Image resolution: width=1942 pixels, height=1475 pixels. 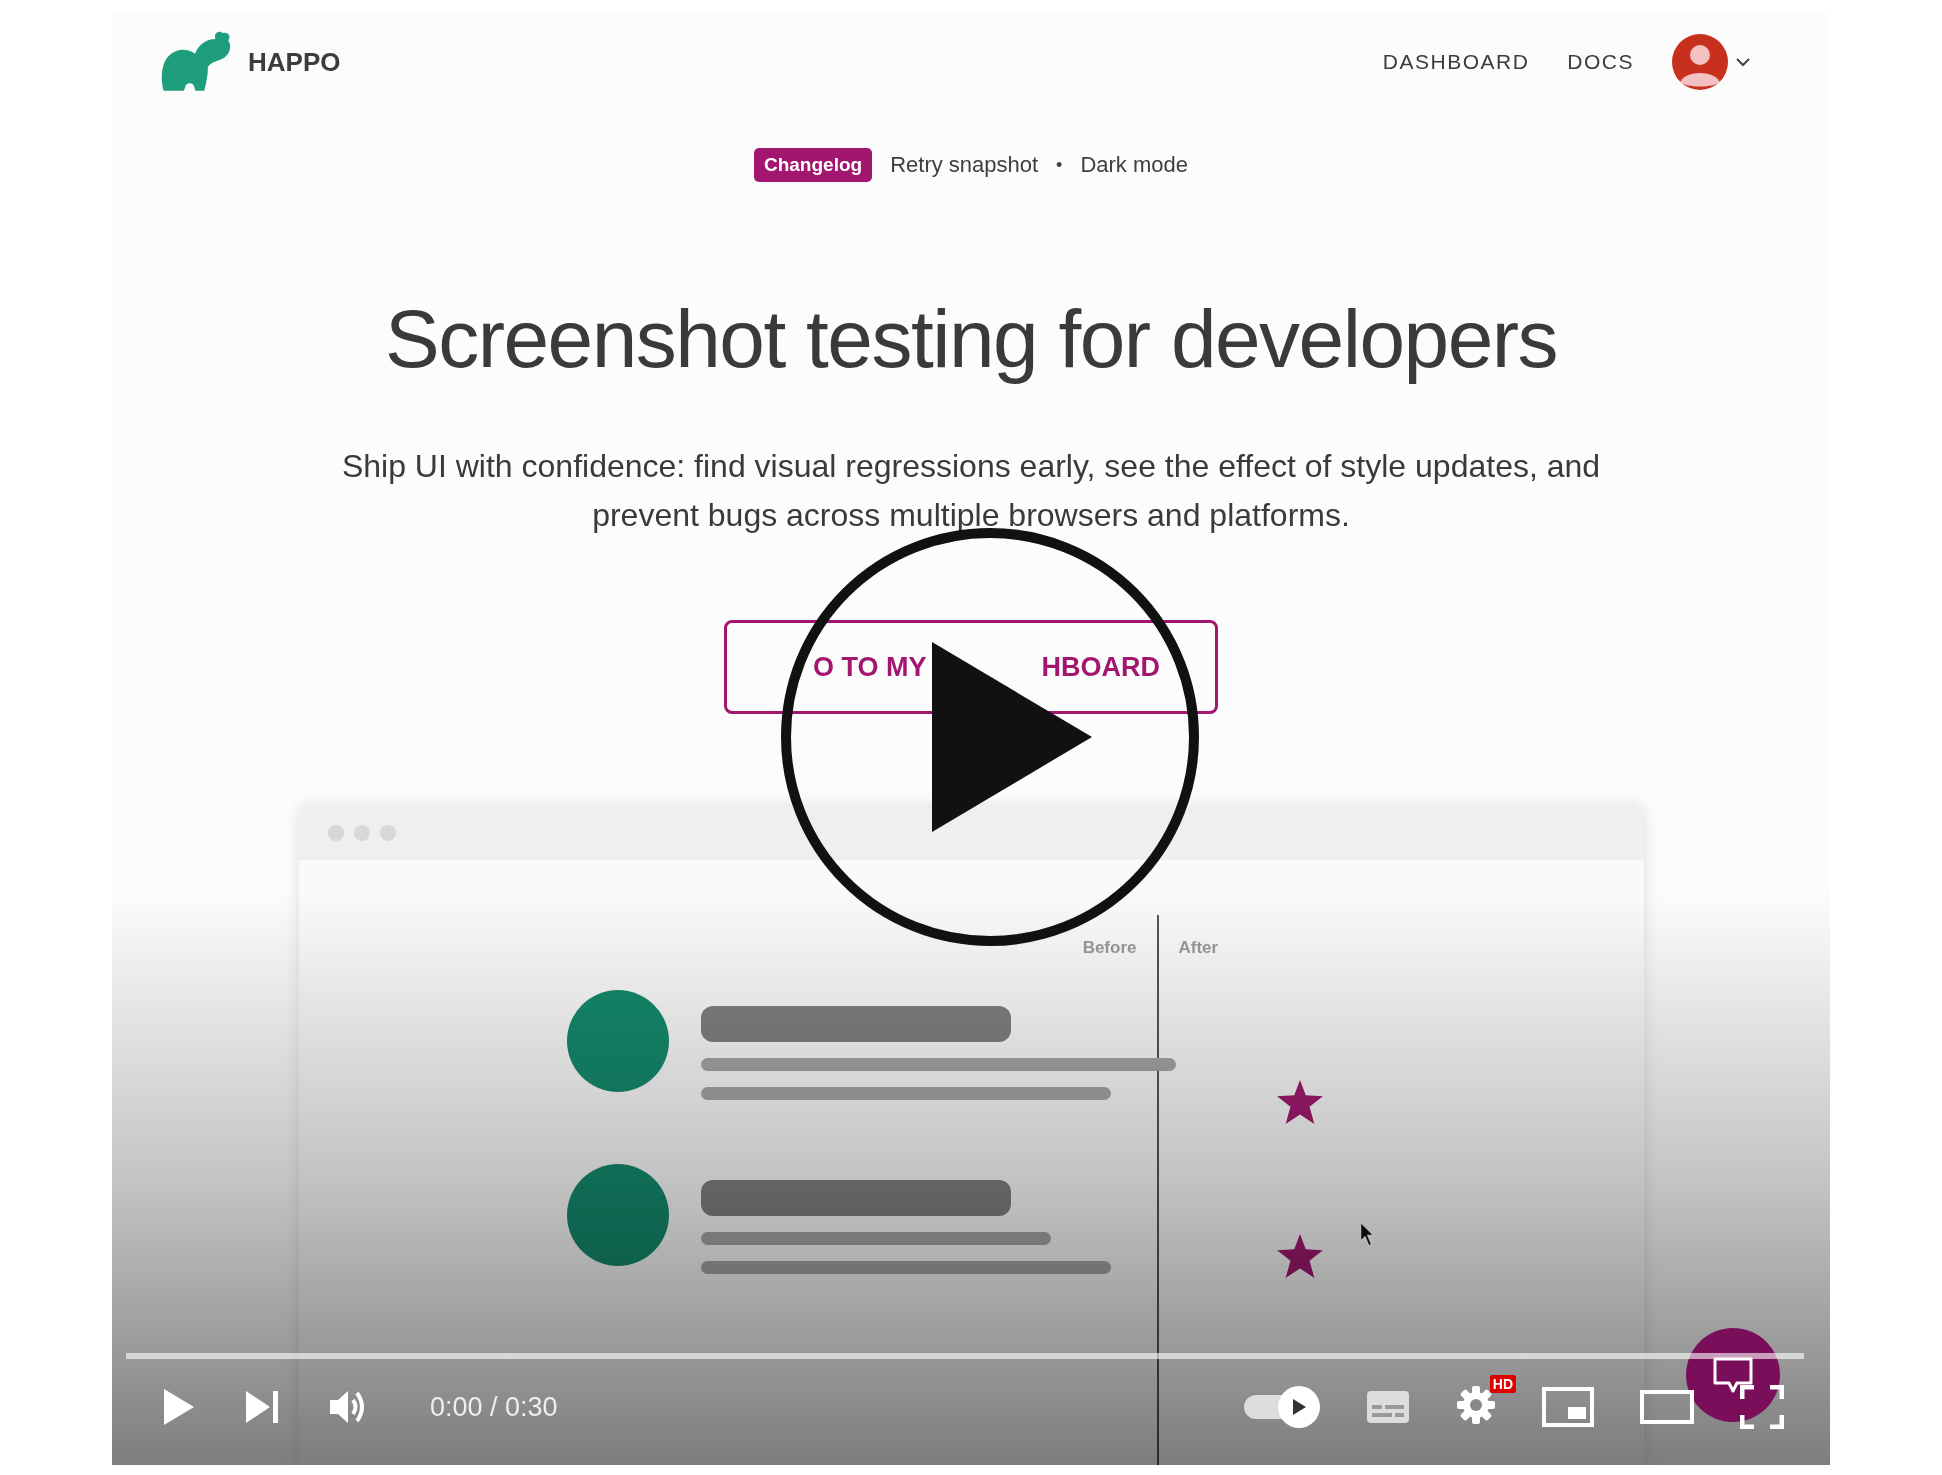 I want to click on subtitles-icon, so click(x=1388, y=1407).